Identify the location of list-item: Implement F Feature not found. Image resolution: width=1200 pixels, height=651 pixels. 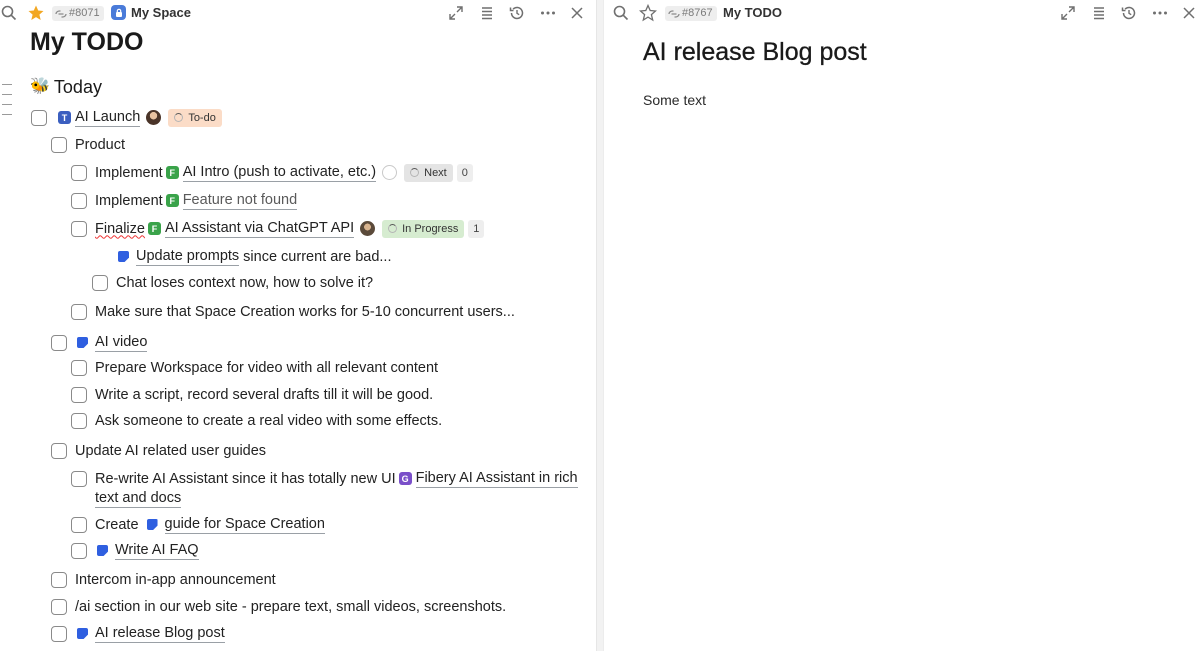
(184, 200).